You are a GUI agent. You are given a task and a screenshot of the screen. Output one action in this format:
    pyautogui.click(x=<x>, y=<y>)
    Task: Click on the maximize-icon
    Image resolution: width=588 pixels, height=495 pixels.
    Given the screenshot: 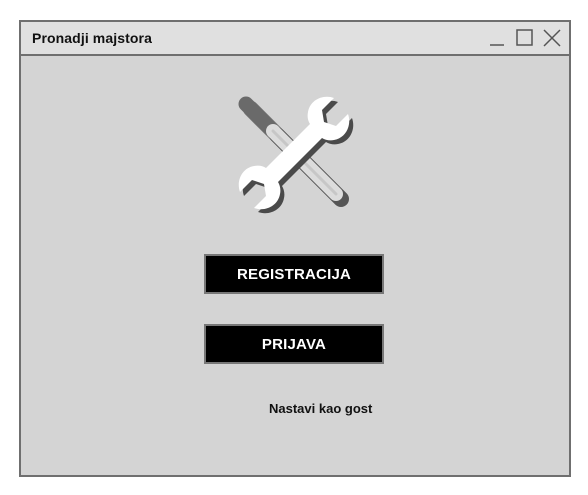 What is the action you would take?
    pyautogui.click(x=525, y=38)
    